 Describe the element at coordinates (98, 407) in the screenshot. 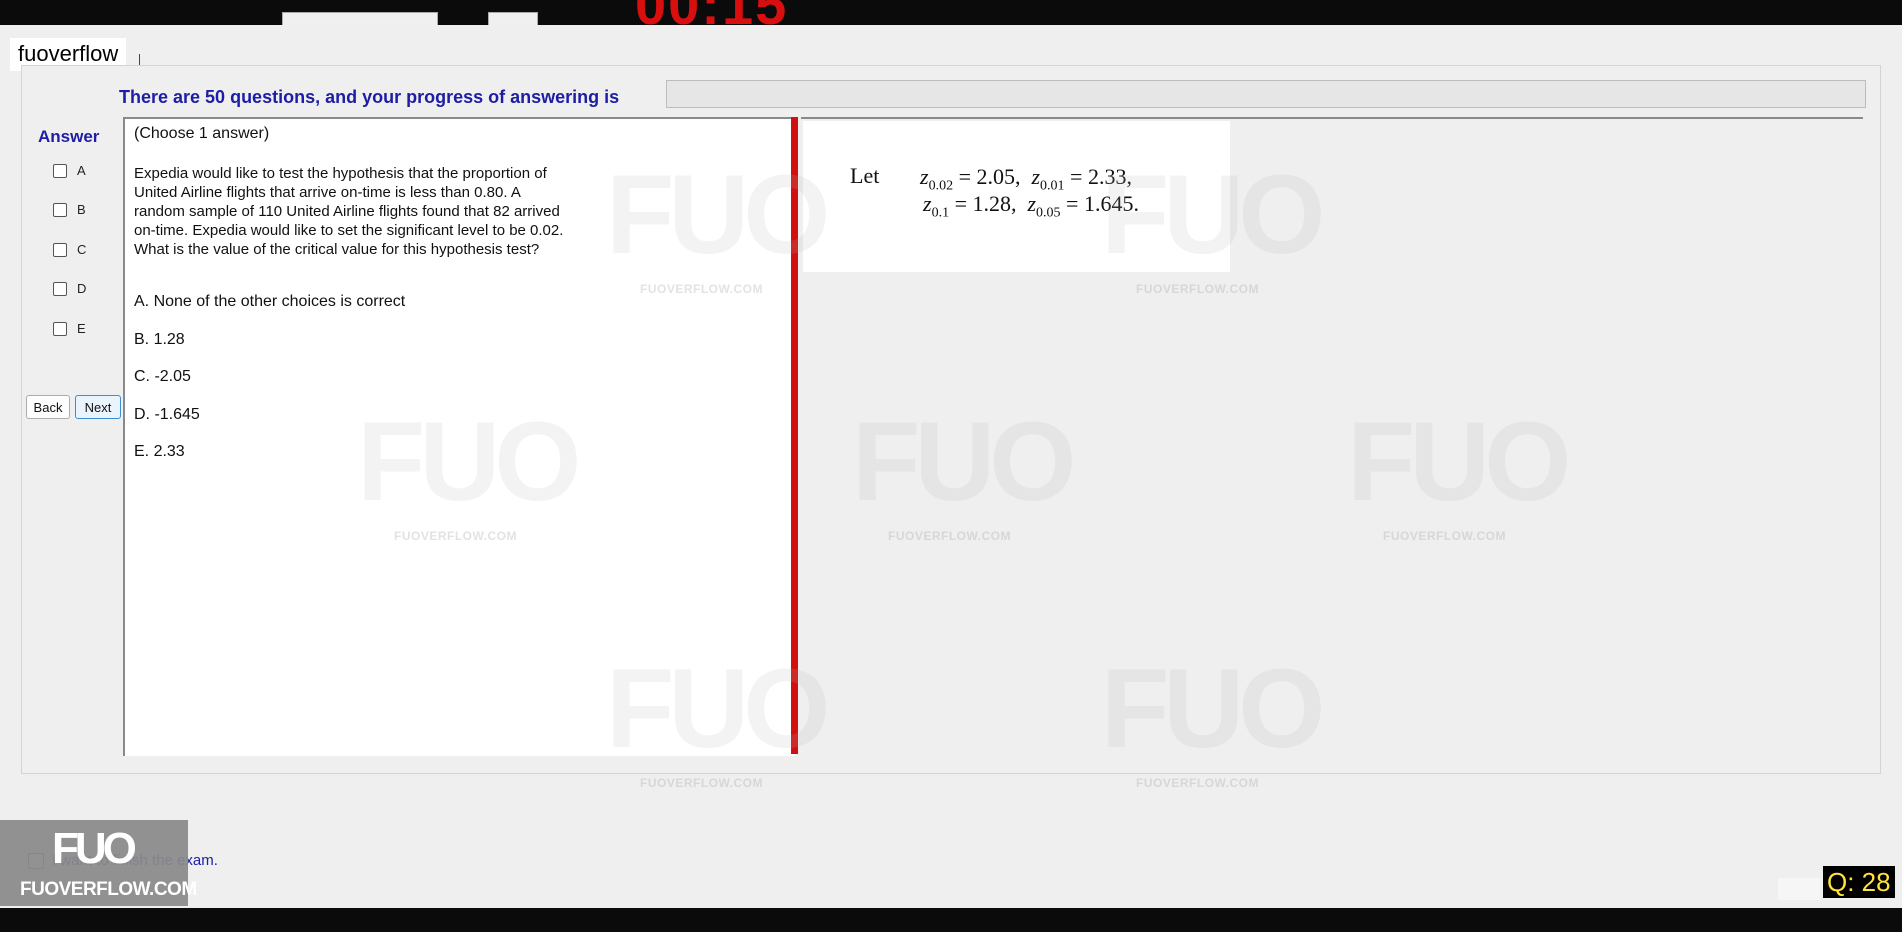

I see `next-button: Next` at that location.